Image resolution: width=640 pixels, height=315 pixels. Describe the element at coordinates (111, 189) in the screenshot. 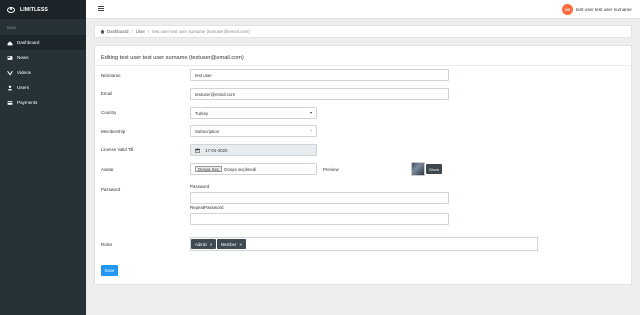

I see `password-label: Password` at that location.